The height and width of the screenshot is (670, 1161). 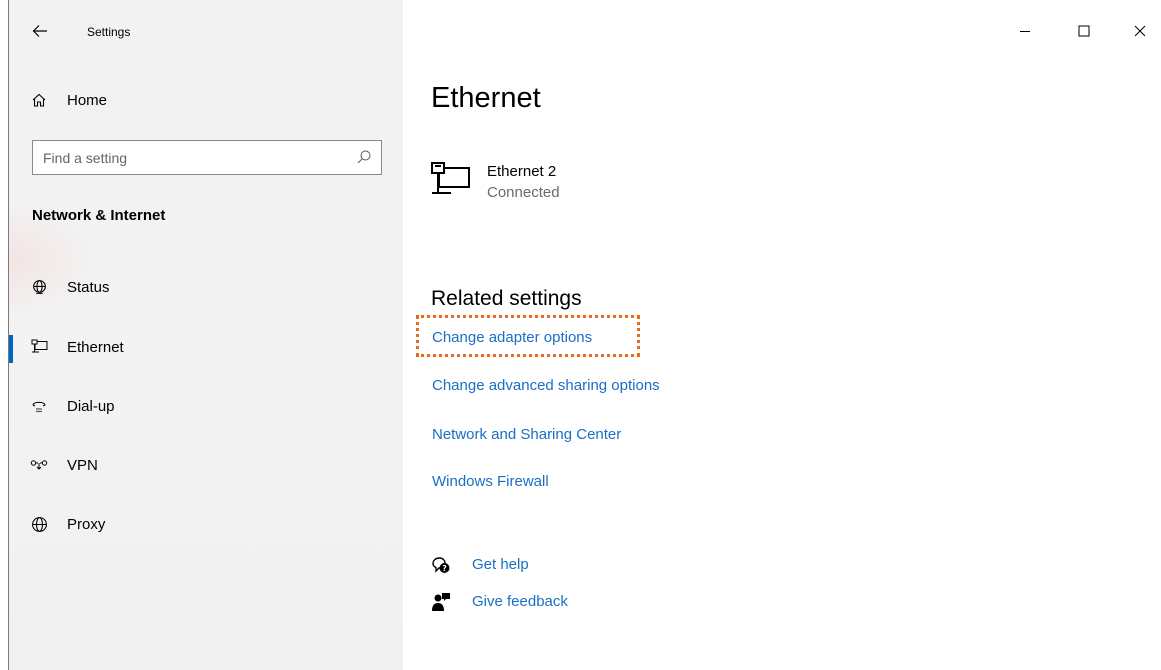 I want to click on dialup-icon, so click(x=39, y=406).